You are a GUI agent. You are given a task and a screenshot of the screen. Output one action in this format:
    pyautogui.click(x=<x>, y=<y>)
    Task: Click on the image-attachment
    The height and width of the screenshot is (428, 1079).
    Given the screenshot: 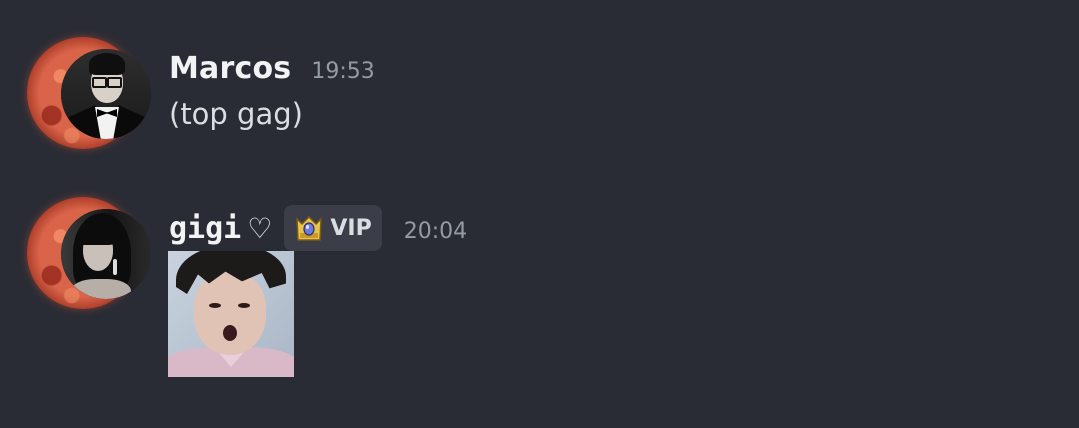 What is the action you would take?
    pyautogui.click(x=231, y=314)
    